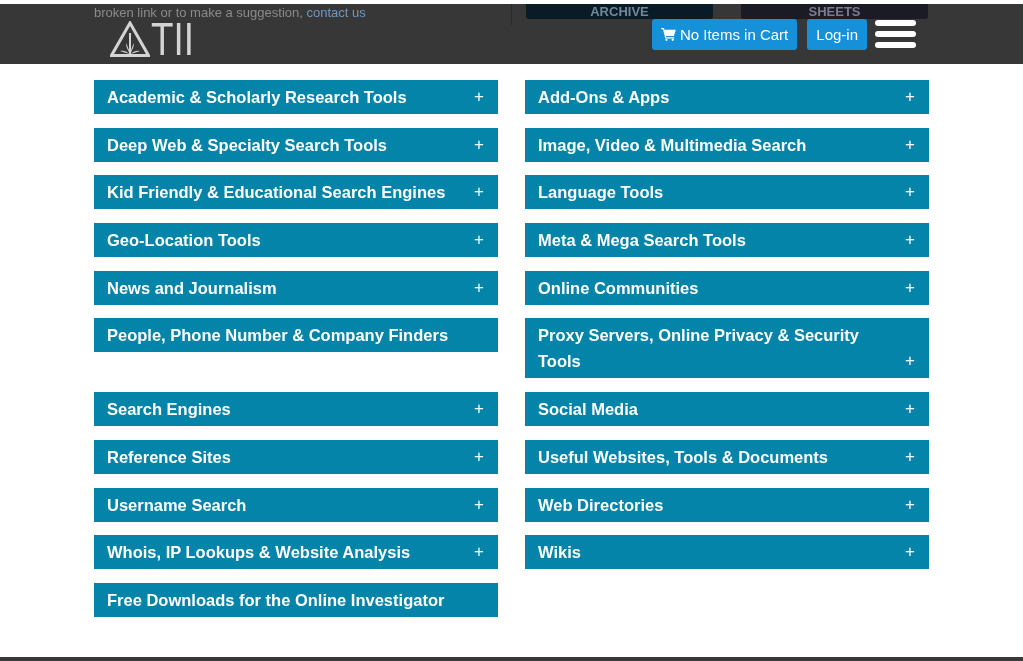  What do you see at coordinates (130, 39) in the screenshot?
I see `logo-icon` at bounding box center [130, 39].